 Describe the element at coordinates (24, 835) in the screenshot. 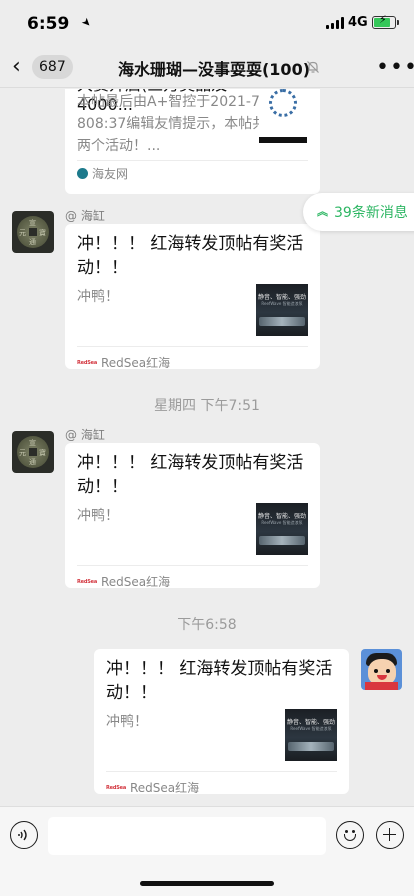

I see `voice-icon` at that location.